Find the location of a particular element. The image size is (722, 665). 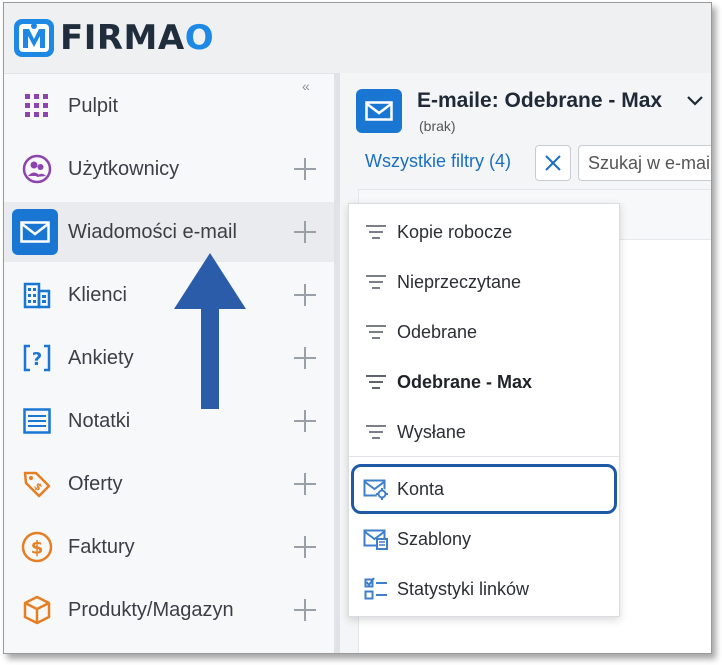

sidebar-item-ankiety: ? Ankiety is located at coordinates (169, 358).